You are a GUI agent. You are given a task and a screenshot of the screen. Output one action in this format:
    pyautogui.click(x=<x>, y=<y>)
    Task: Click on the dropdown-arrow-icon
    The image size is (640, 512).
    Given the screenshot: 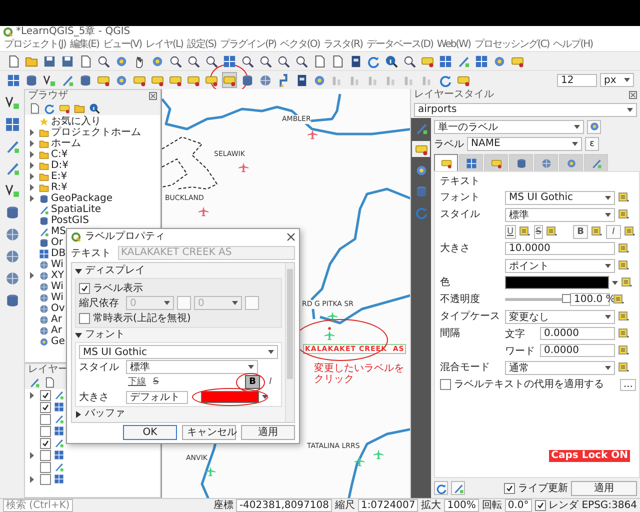 What is the action you would take?
    pyautogui.click(x=265, y=397)
    